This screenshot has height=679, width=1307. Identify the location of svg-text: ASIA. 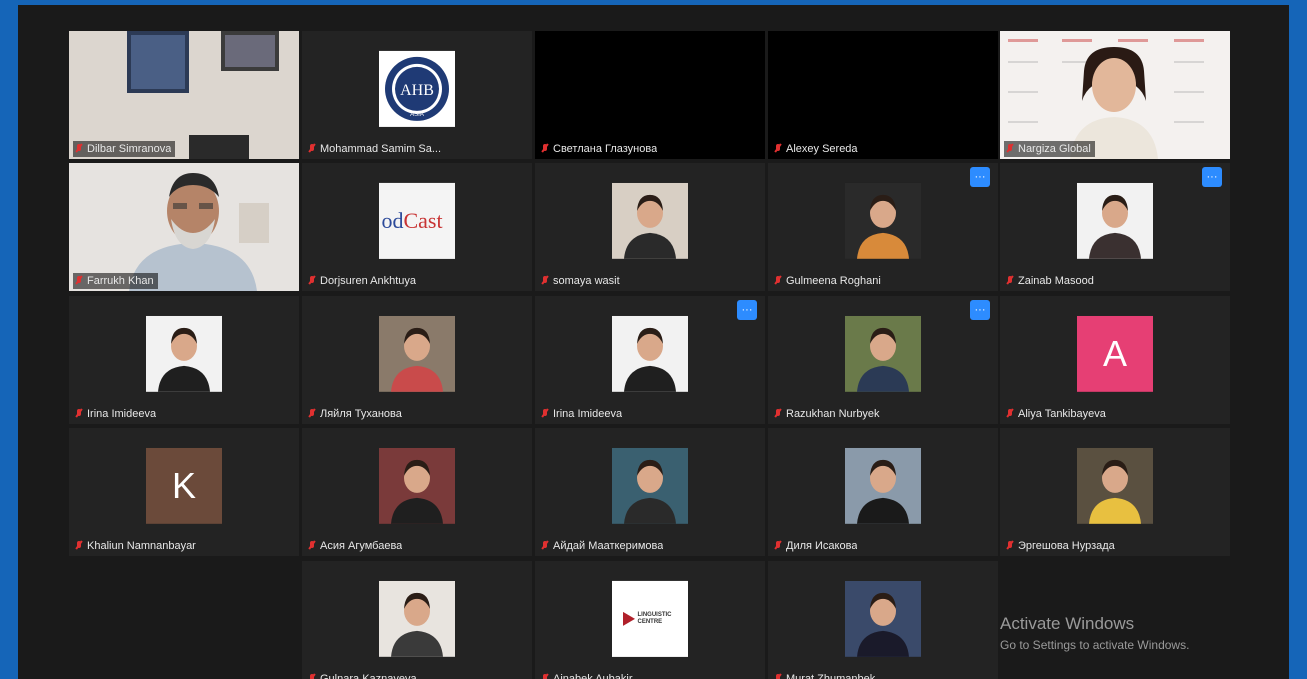
(417, 115).